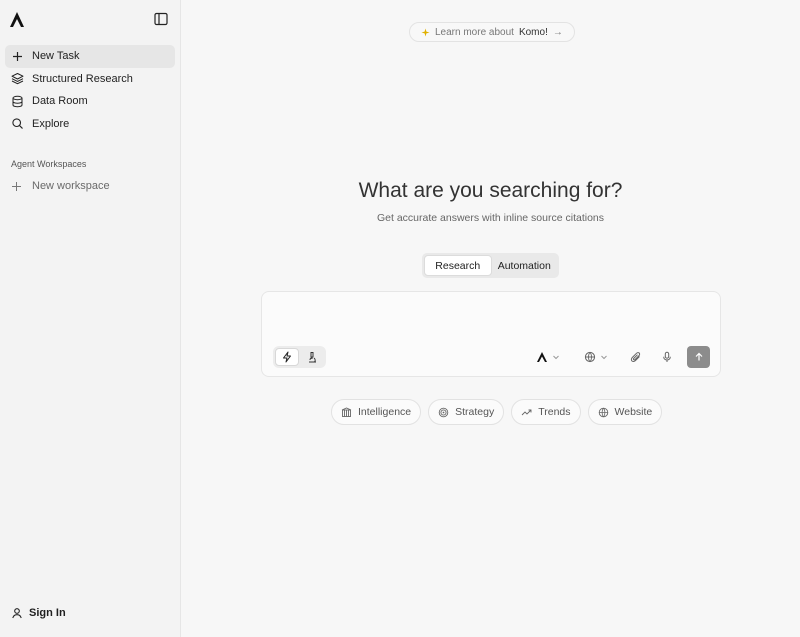  What do you see at coordinates (49, 164) in the screenshot?
I see `agent-workspaces-title: Agent Workspaces` at bounding box center [49, 164].